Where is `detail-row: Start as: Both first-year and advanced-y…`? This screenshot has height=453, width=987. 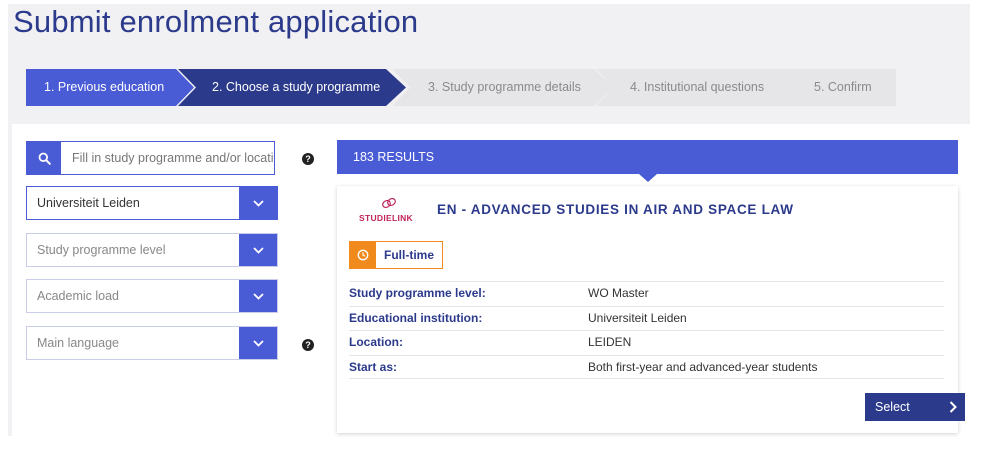
detail-row: Start as: Both first-year and advanced-y… is located at coordinates (646, 366).